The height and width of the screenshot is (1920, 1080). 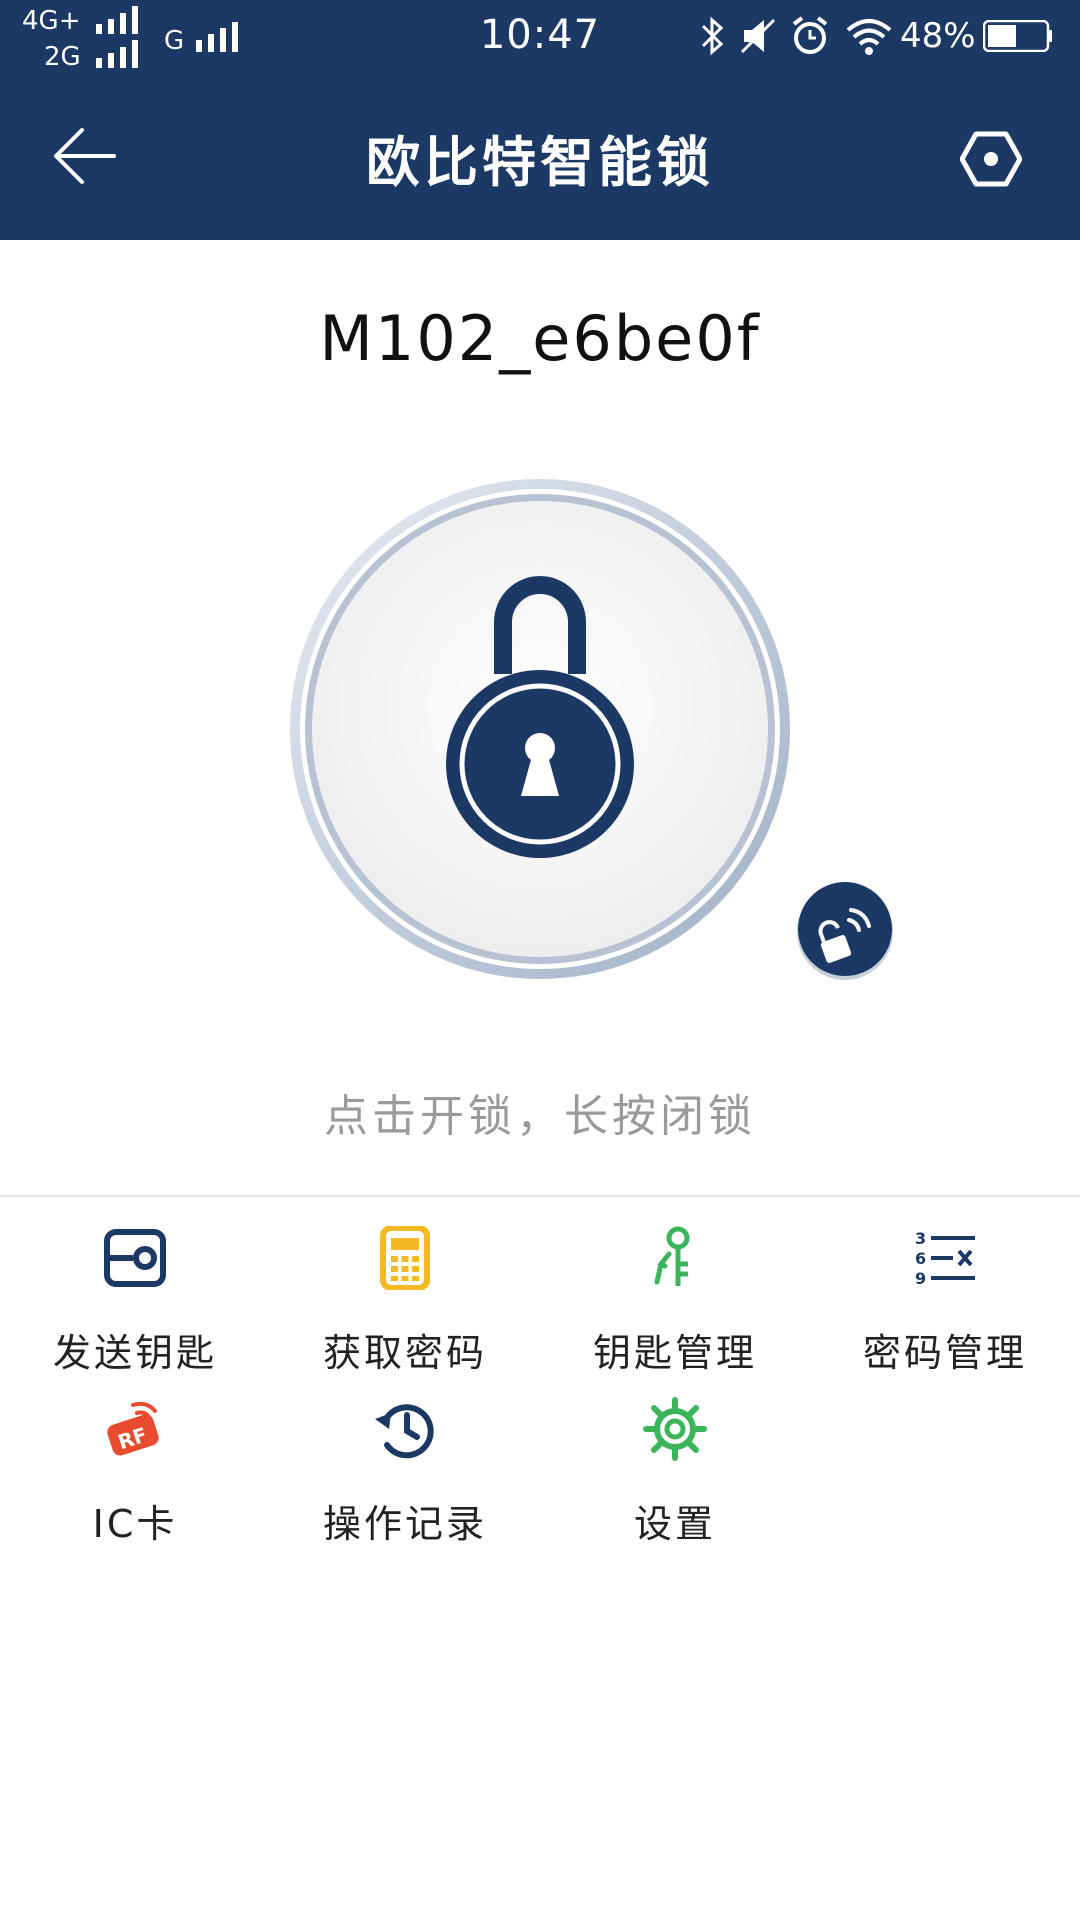 I want to click on password-list-icon: 3 6 9, so click(x=945, y=1258).